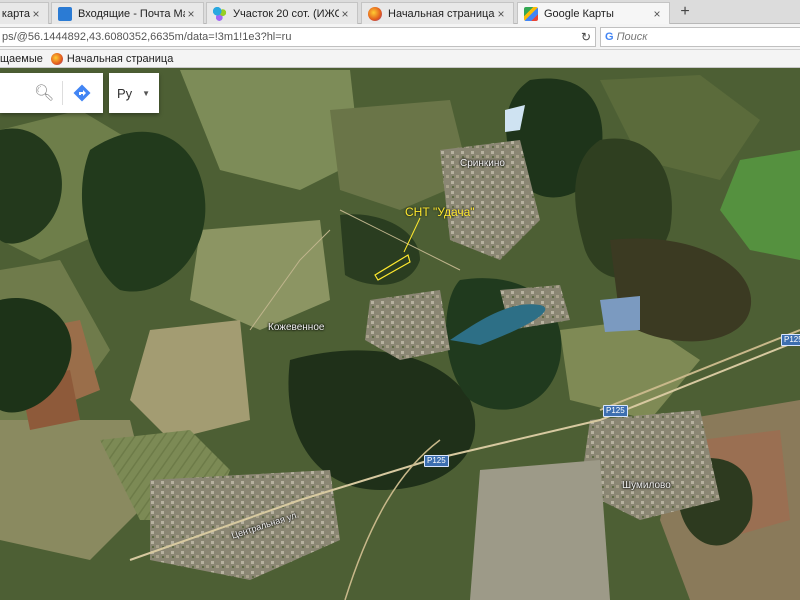  What do you see at coordinates (62, 93) in the screenshot?
I see `divider` at bounding box center [62, 93].